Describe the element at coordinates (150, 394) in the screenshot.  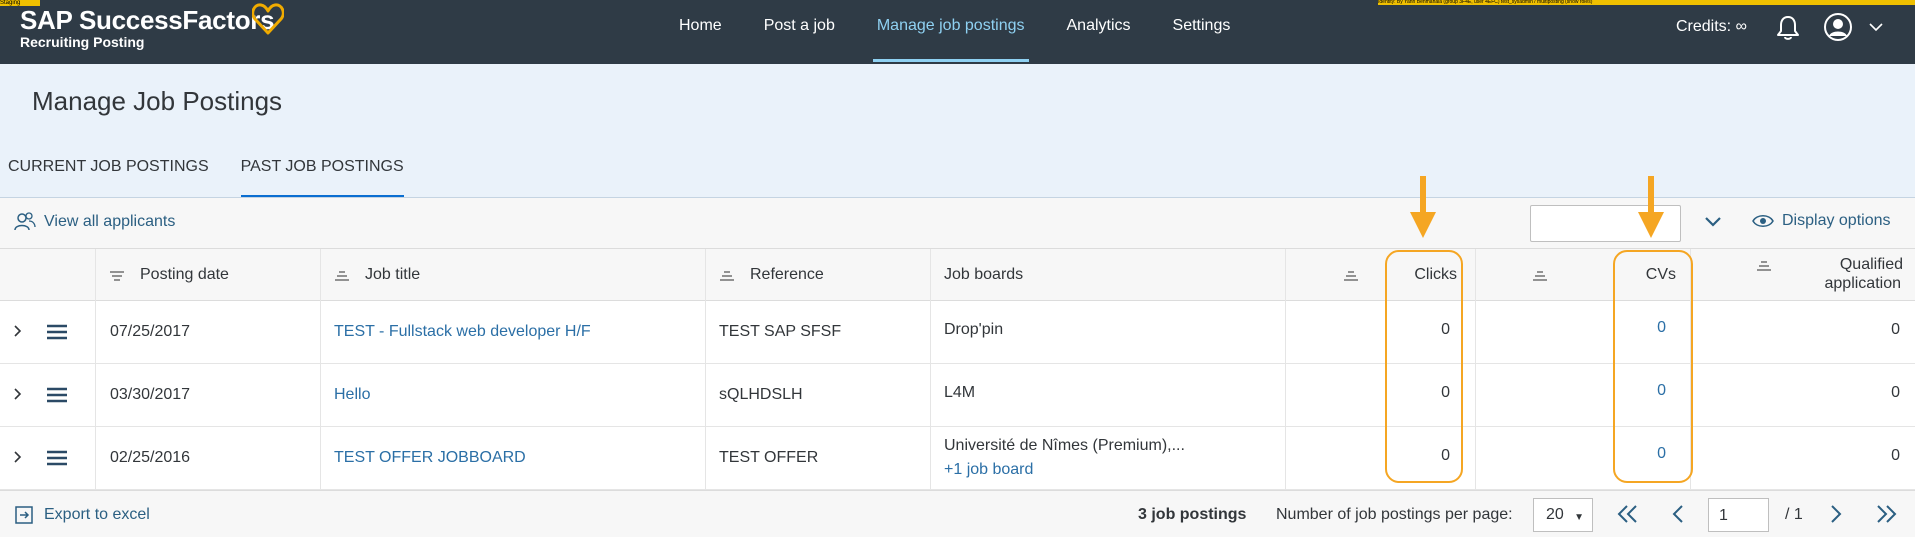
I see `posting-date: 03/30/2017` at that location.